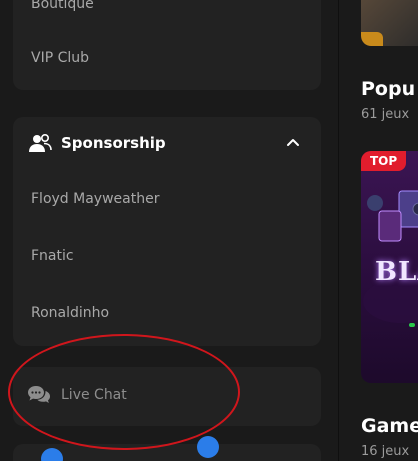  I want to click on menu-item-vip-club: VIP Club, so click(60, 58).